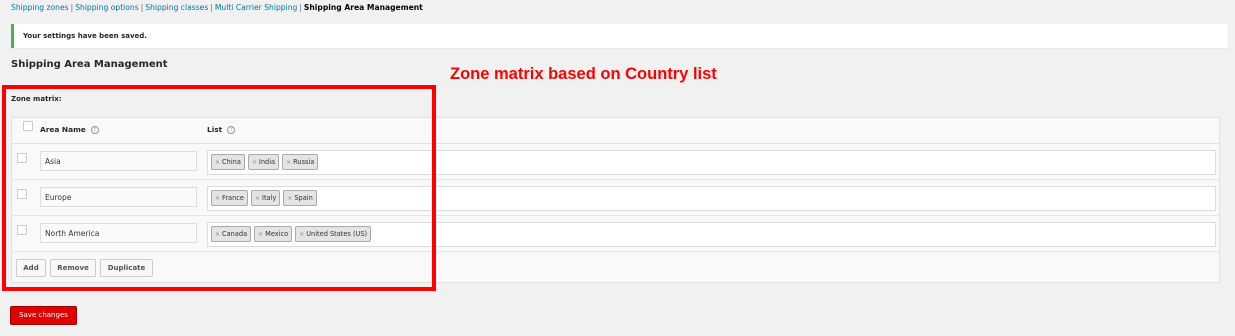 The image size is (1235, 336). Describe the element at coordinates (711, 198) in the screenshot. I see `country-list-field: × France × Italy × Spain` at that location.